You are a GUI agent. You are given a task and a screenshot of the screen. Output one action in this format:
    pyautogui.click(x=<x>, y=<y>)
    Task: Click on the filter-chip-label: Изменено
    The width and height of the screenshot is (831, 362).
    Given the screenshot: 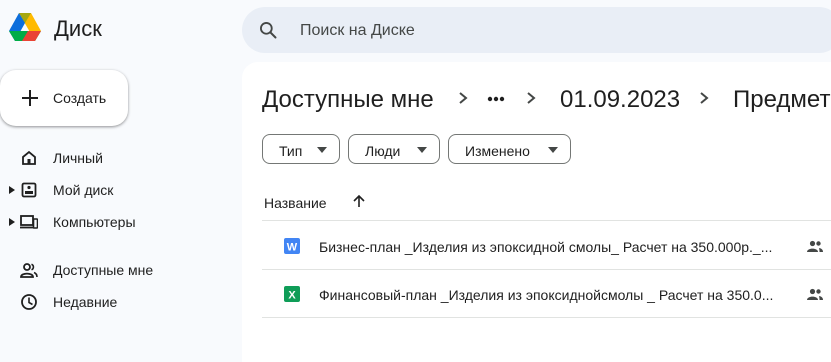 What is the action you would take?
    pyautogui.click(x=497, y=151)
    